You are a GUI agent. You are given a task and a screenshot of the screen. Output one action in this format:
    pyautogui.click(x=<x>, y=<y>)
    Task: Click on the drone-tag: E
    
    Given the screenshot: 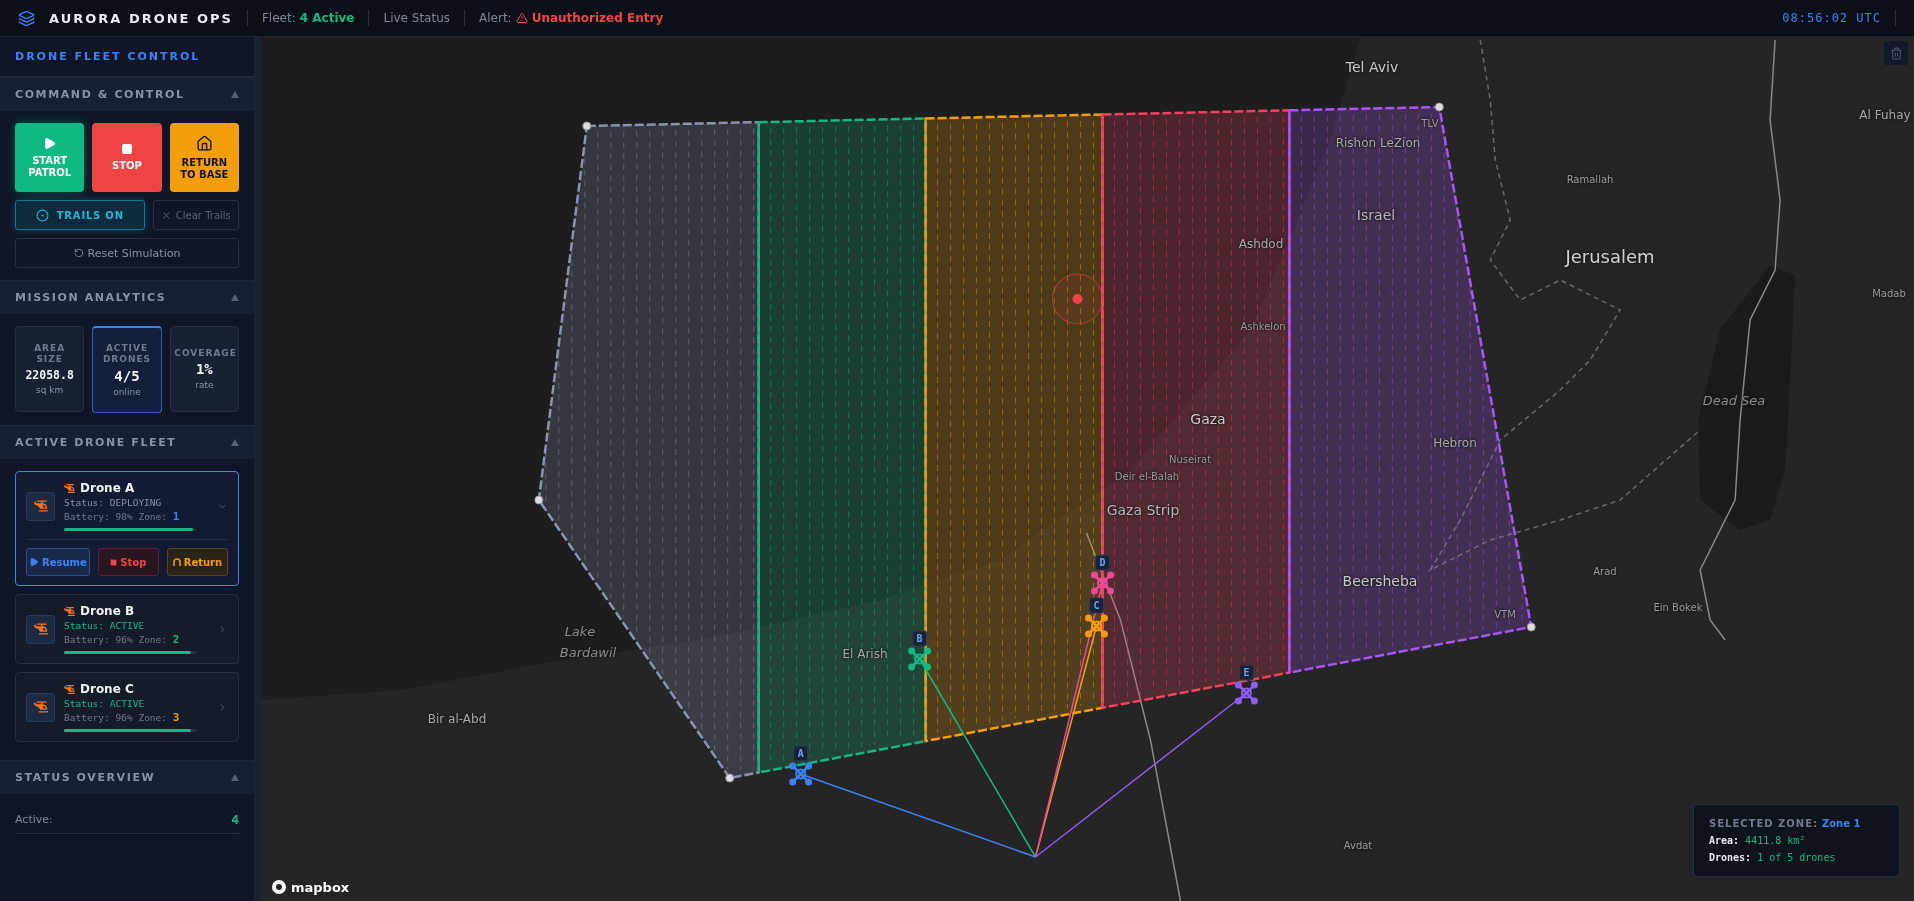 What is the action you would take?
    pyautogui.click(x=1246, y=672)
    